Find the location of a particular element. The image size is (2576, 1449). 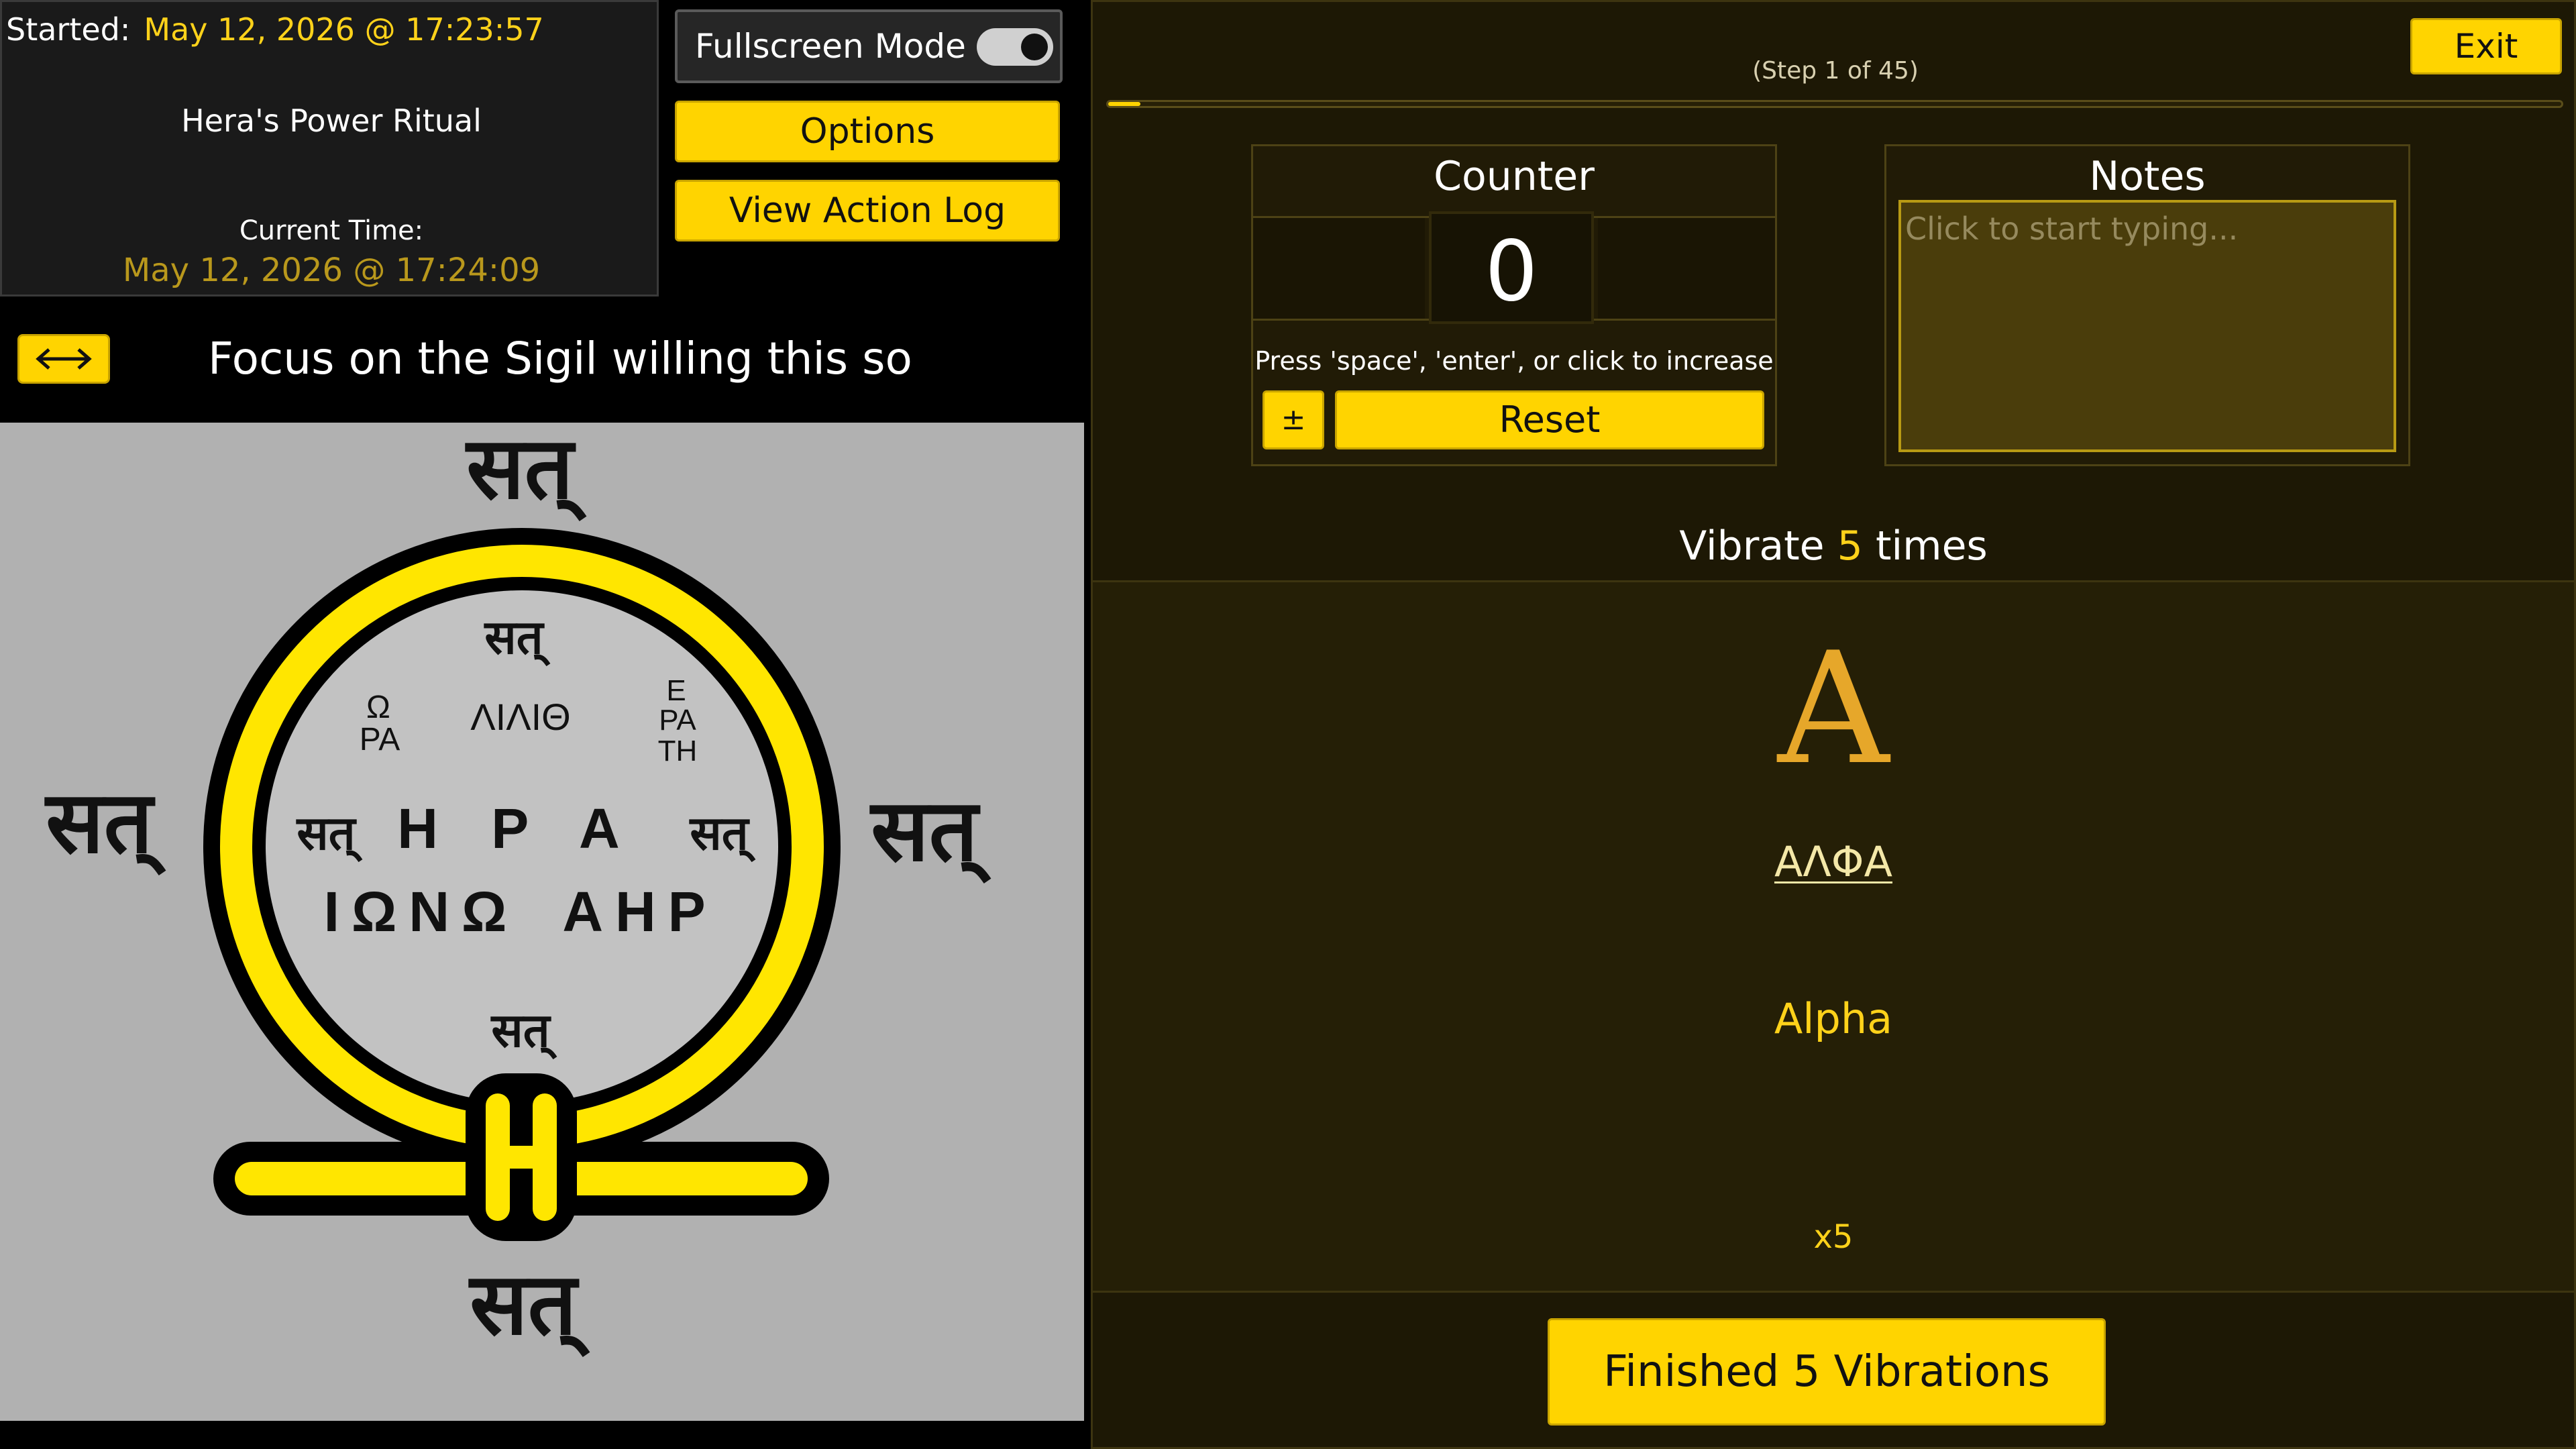

sigil-iono: IΩNΩ is located at coordinates (421, 911).